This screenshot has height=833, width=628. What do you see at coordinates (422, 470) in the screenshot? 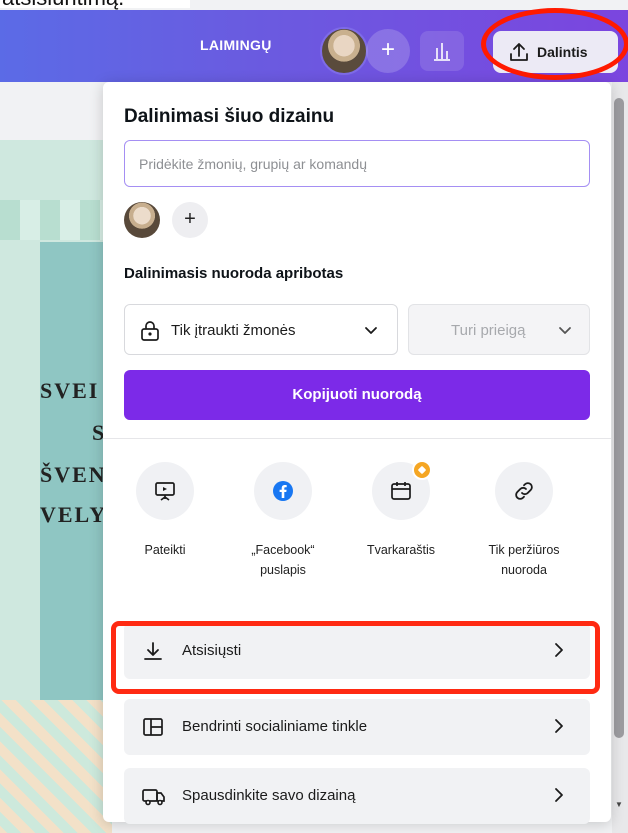
I see `premium-crown-icon` at bounding box center [422, 470].